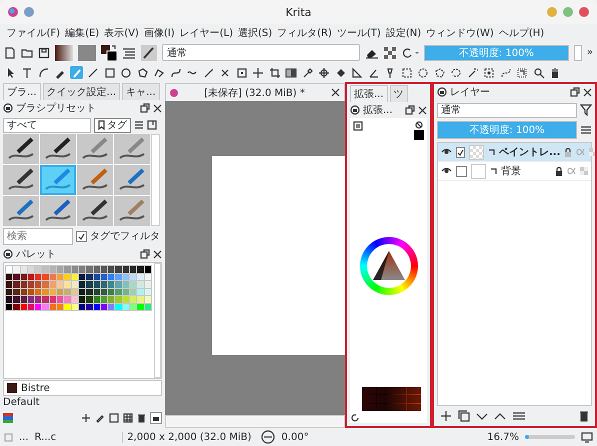 The height and width of the screenshot is (446, 597). I want to click on layer-name: 背景, so click(511, 171).